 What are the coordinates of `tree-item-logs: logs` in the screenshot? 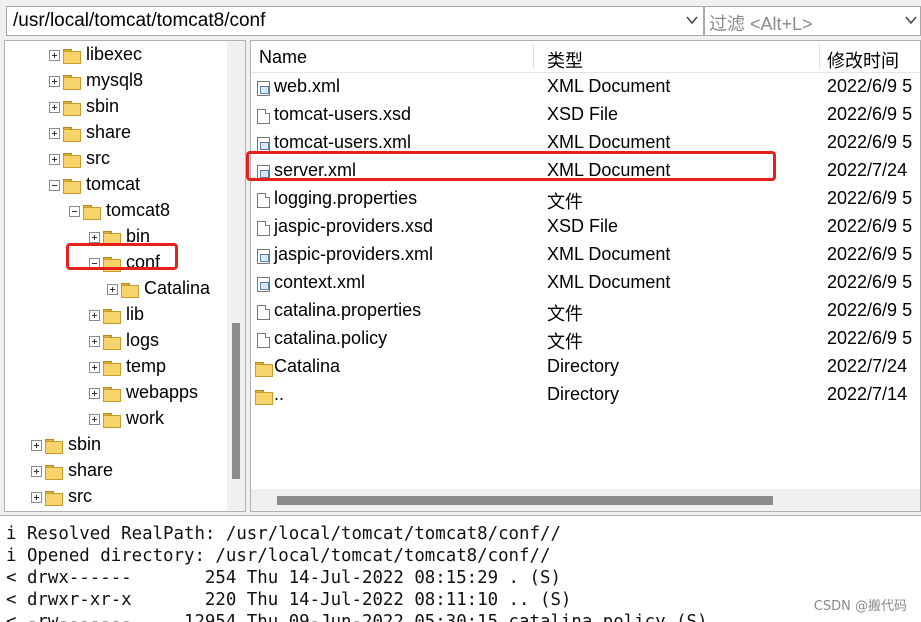 It's located at (115, 342).